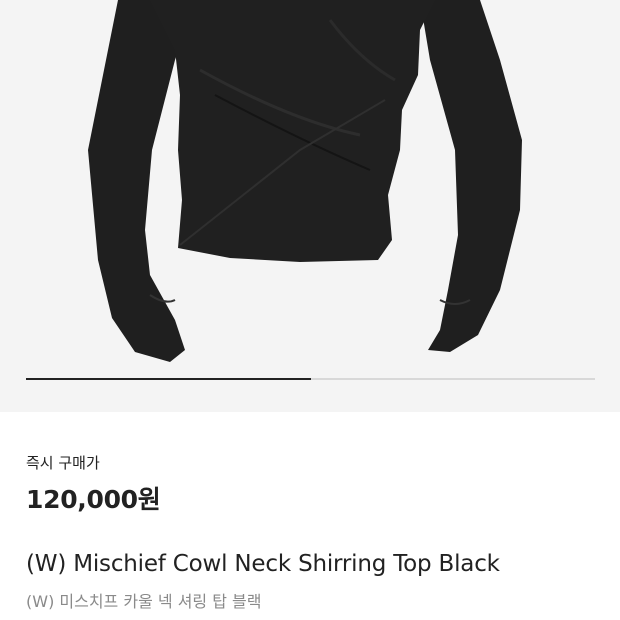 Image resolution: width=620 pixels, height=620 pixels. Describe the element at coordinates (63, 463) in the screenshot. I see `price-label: 즉시 구매가` at that location.